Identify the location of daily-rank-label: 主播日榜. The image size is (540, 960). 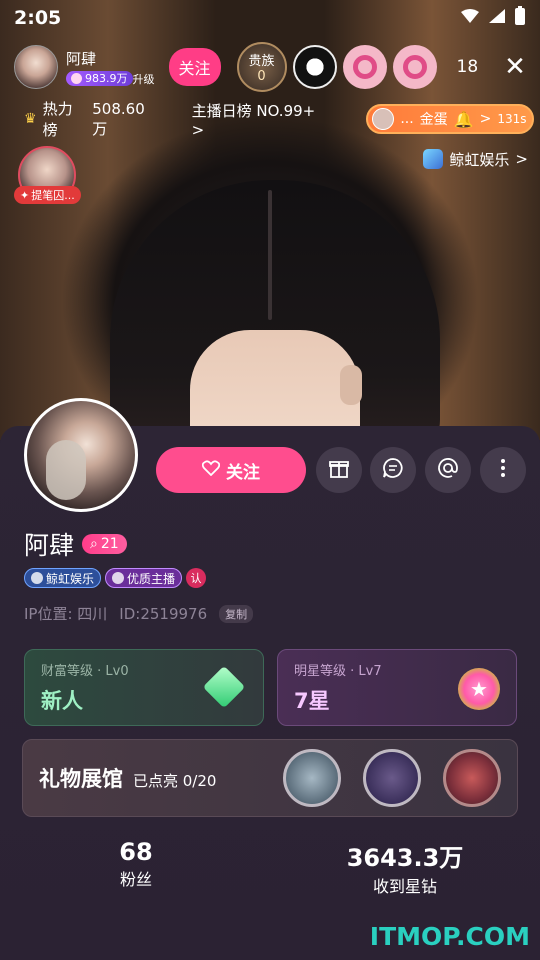
(221, 110).